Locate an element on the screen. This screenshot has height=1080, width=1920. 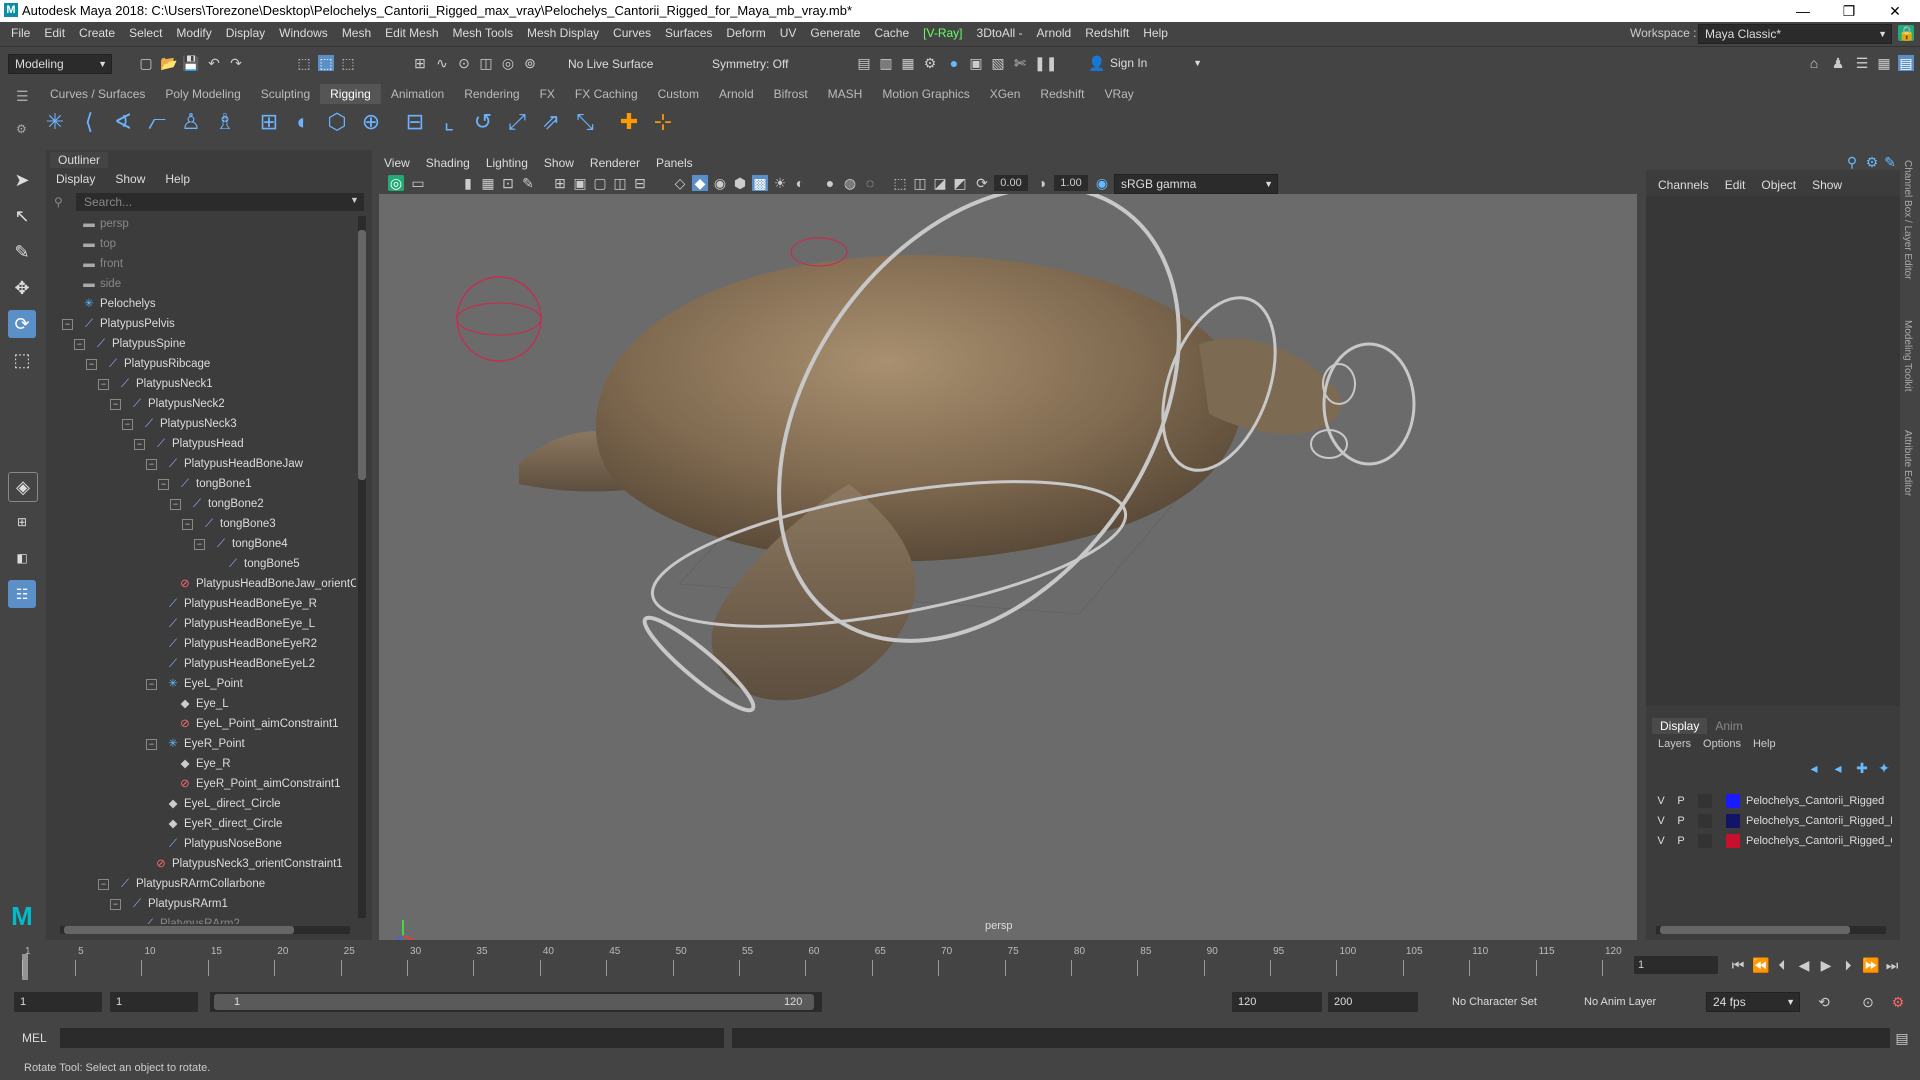
ambient-occlusion-icon: ● is located at coordinates (830, 183).